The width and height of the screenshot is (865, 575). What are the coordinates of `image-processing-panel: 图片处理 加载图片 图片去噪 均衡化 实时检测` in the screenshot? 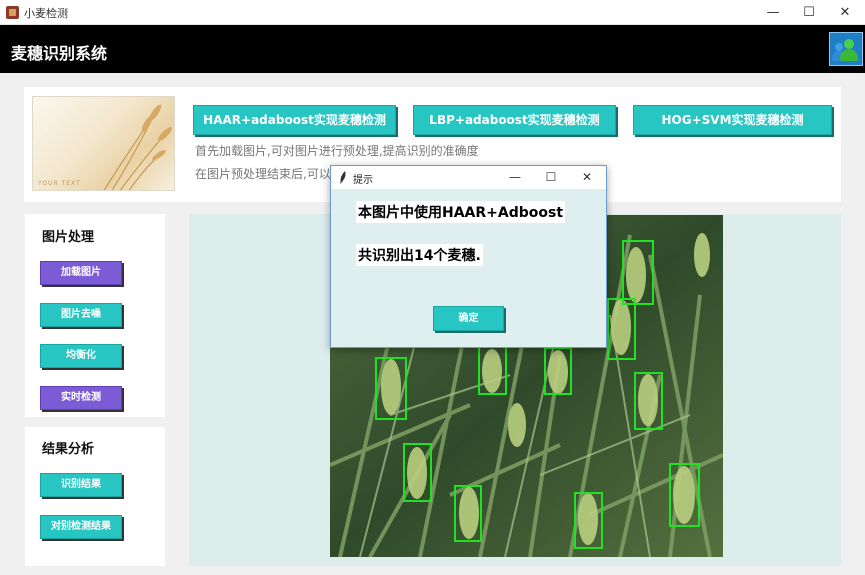 It's located at (95, 315).